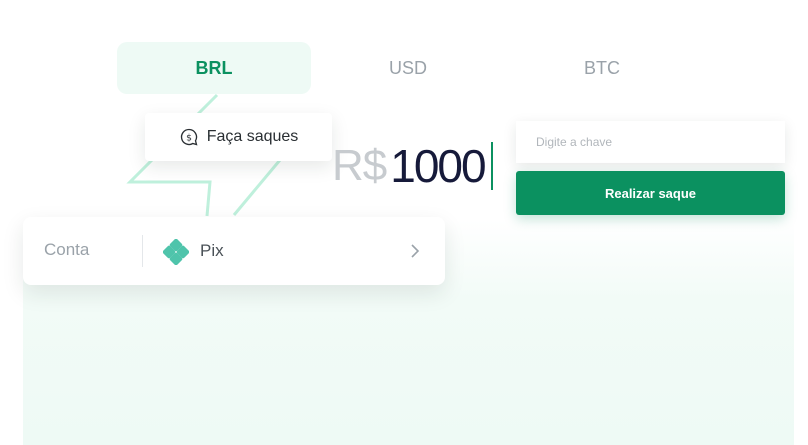 This screenshot has width=808, height=445. What do you see at coordinates (438, 166) in the screenshot?
I see `amount-value: 1000` at bounding box center [438, 166].